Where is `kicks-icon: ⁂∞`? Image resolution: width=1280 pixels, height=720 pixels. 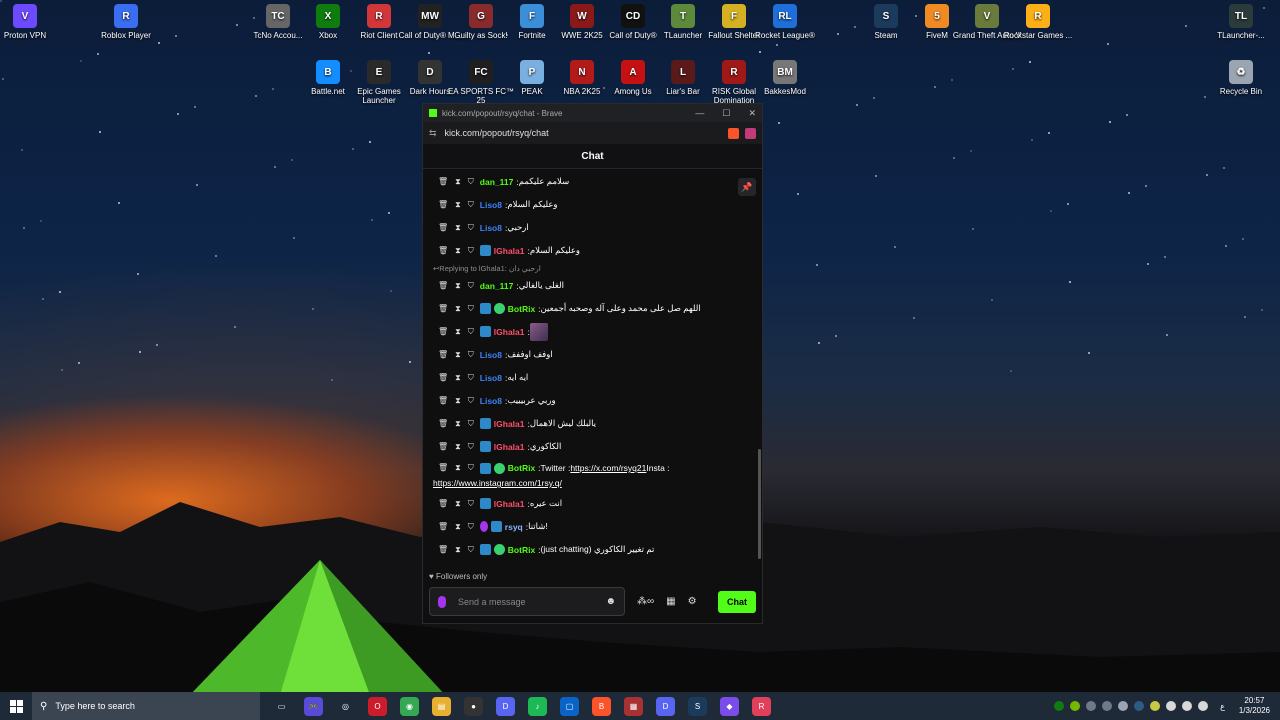 kicks-icon: ⁂∞ is located at coordinates (645, 601).